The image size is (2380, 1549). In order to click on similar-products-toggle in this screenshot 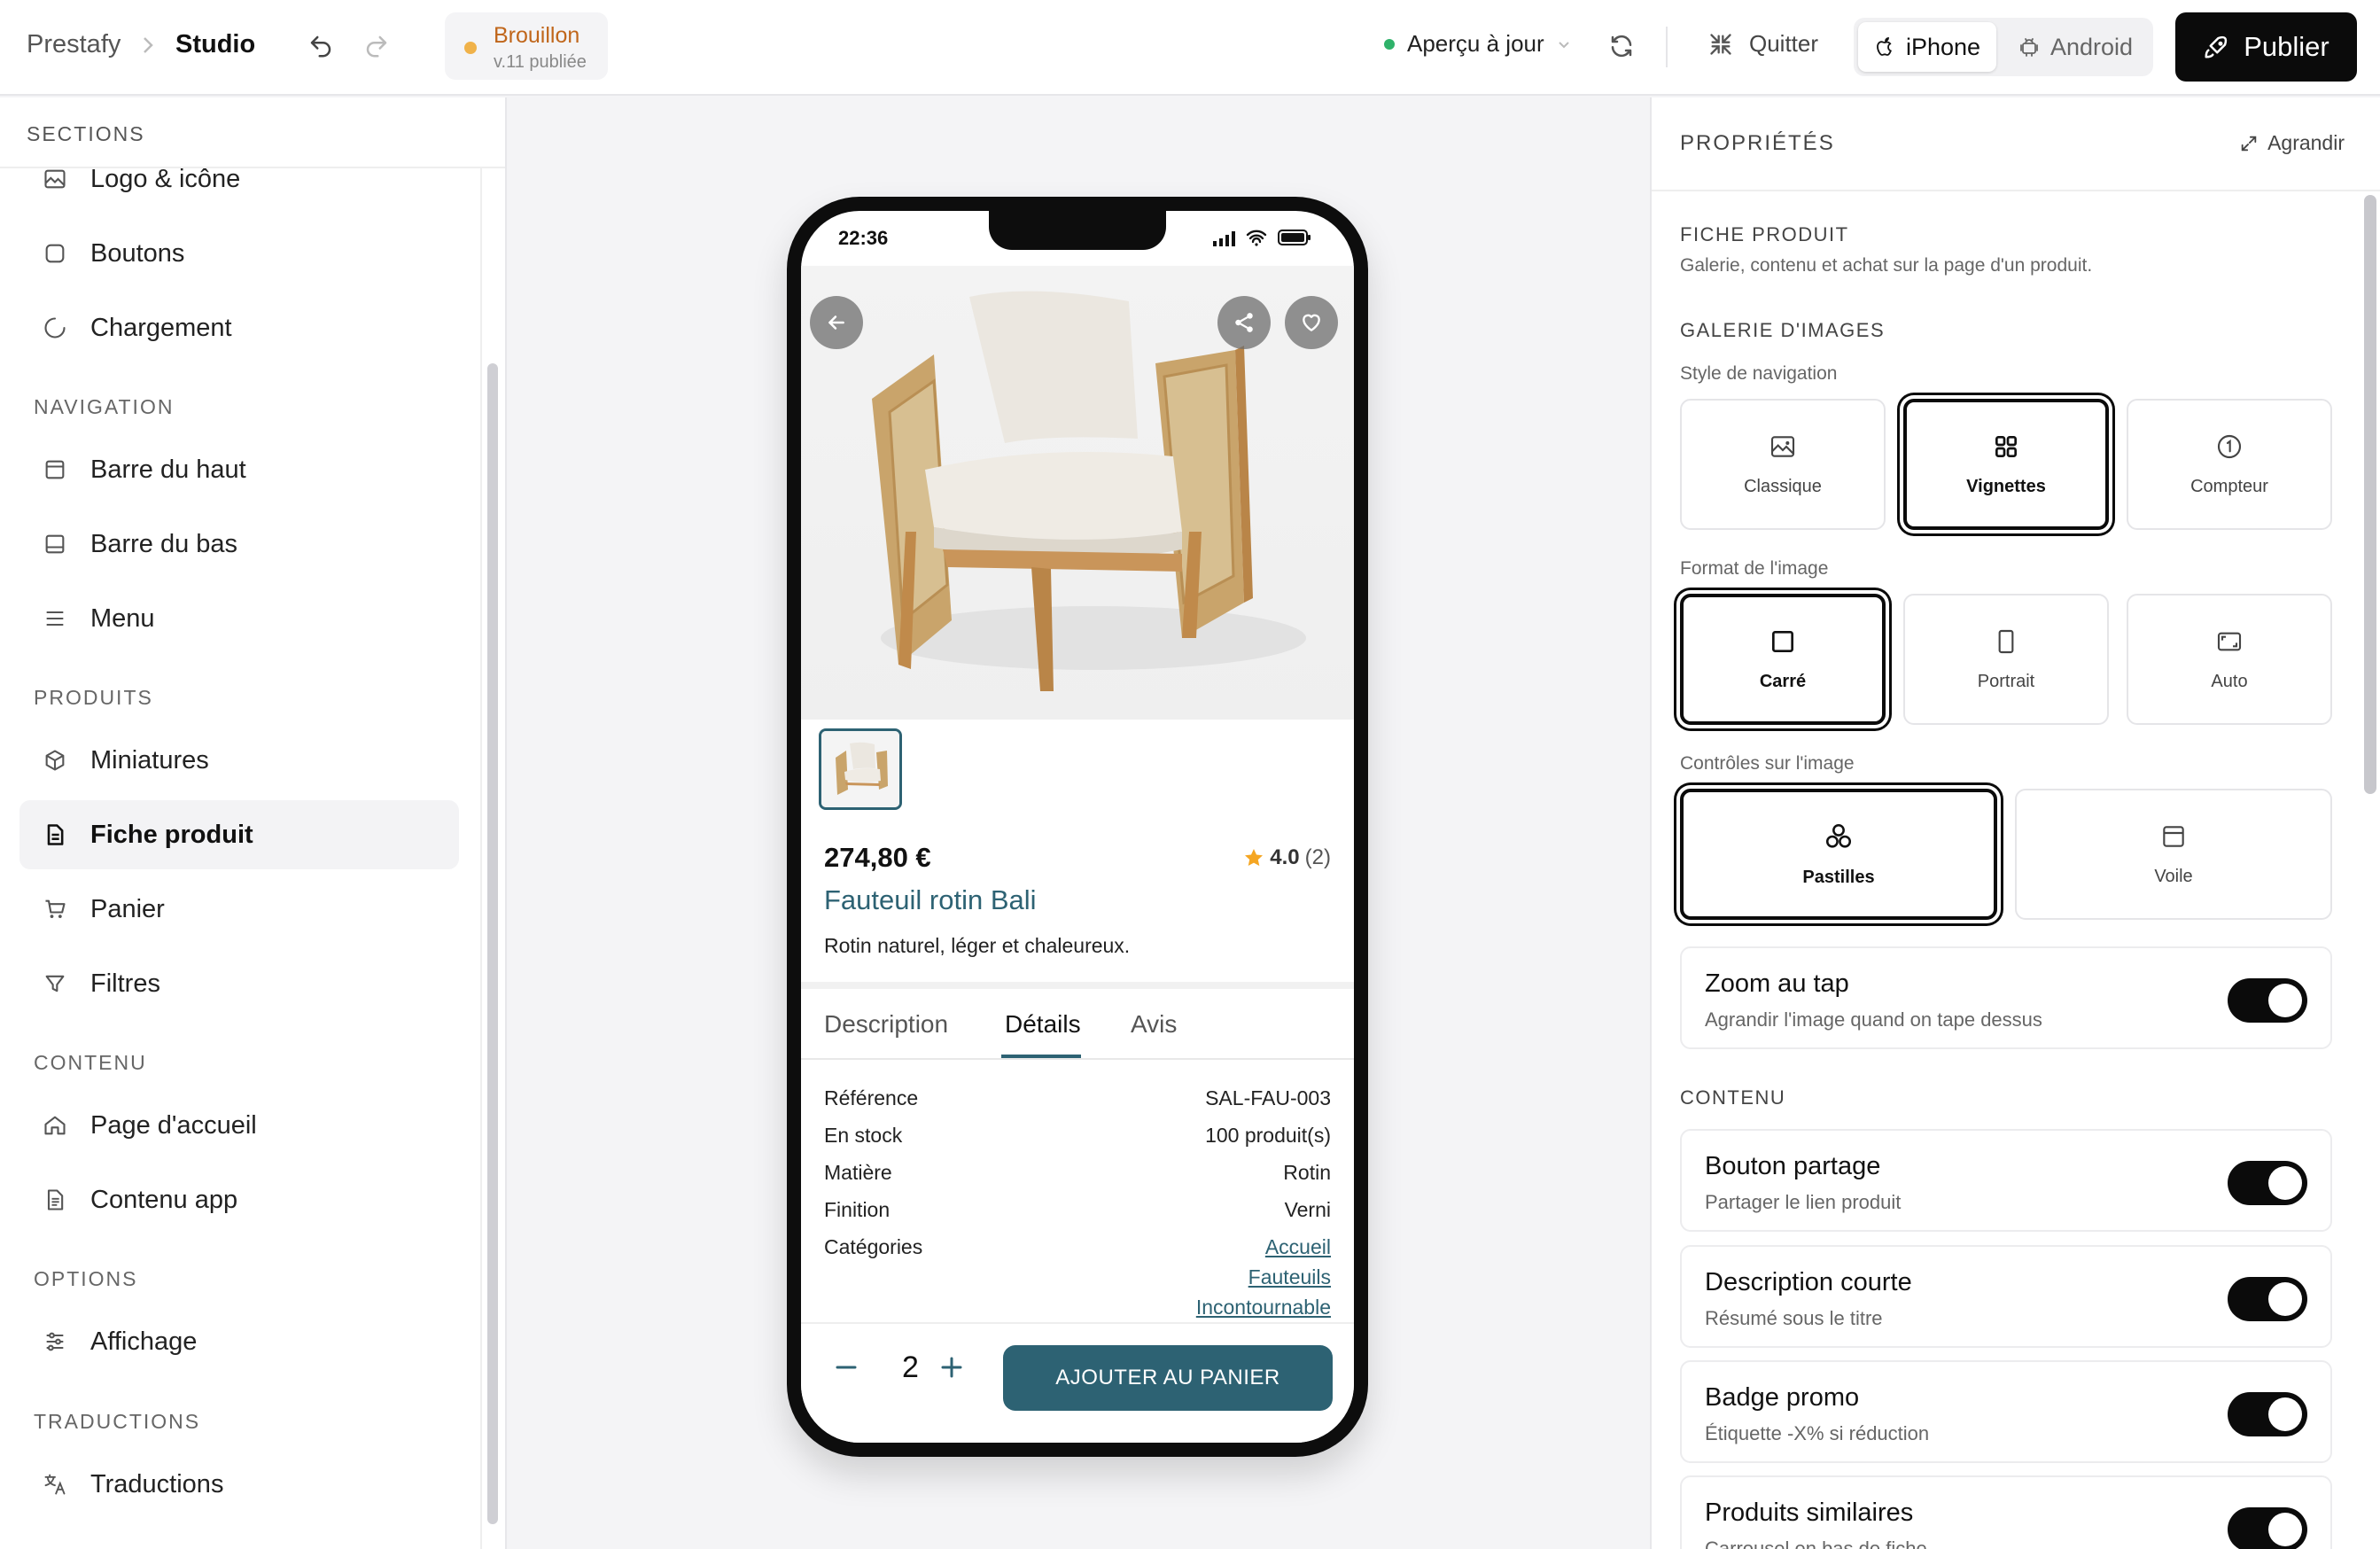, I will do `click(2267, 1528)`.